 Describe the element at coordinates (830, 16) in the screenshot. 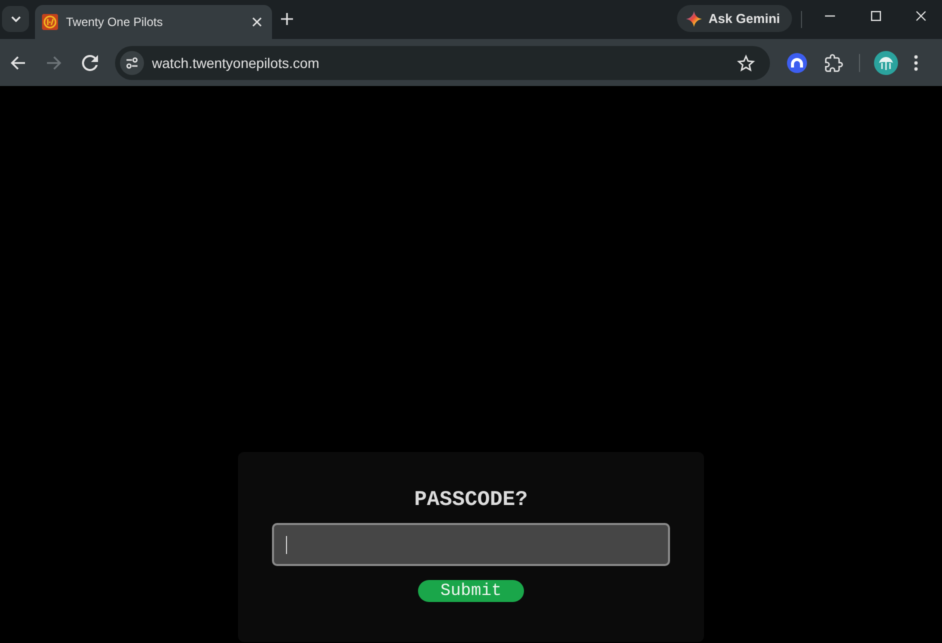

I see `minimize-icon` at that location.